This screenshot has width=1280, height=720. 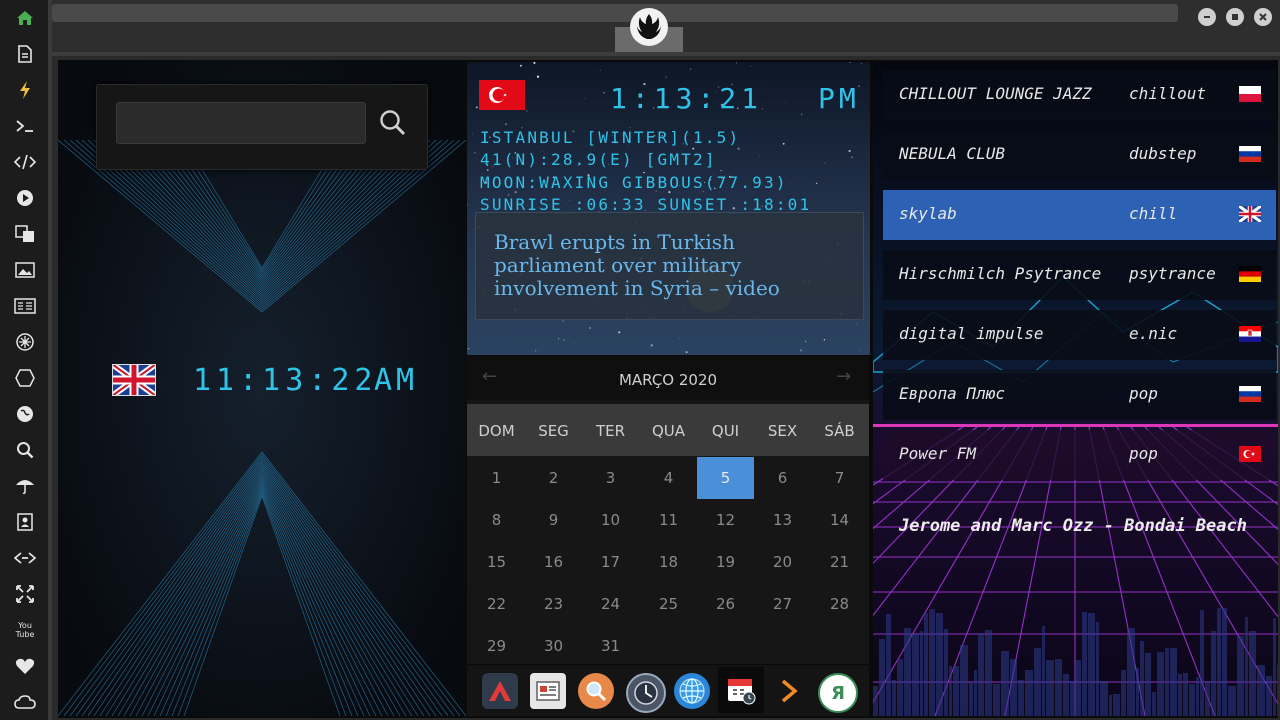 I want to click on document-icon, so click(x=25, y=54).